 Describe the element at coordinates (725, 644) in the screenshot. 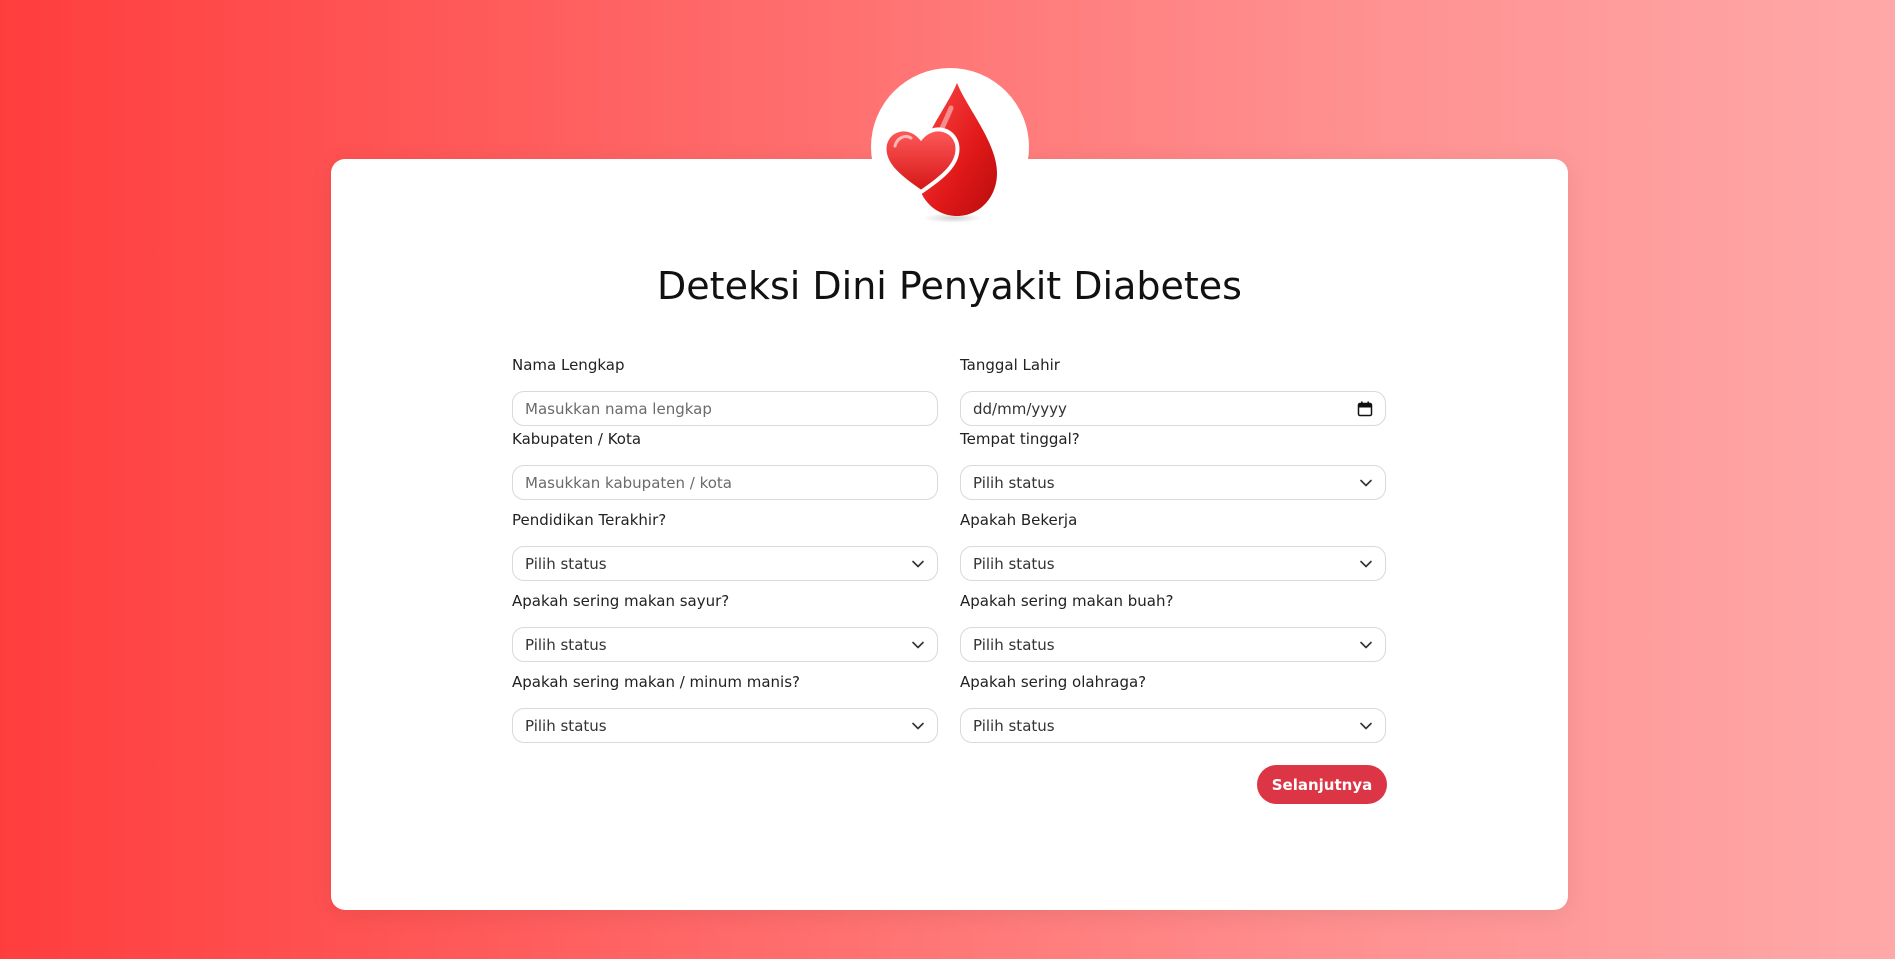

I see `sayur-select: Pilih status` at that location.